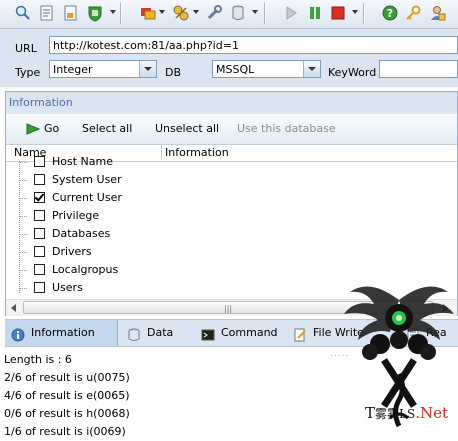 The height and width of the screenshot is (441, 458). Describe the element at coordinates (249, 332) in the screenshot. I see `tab-label: Command` at that location.